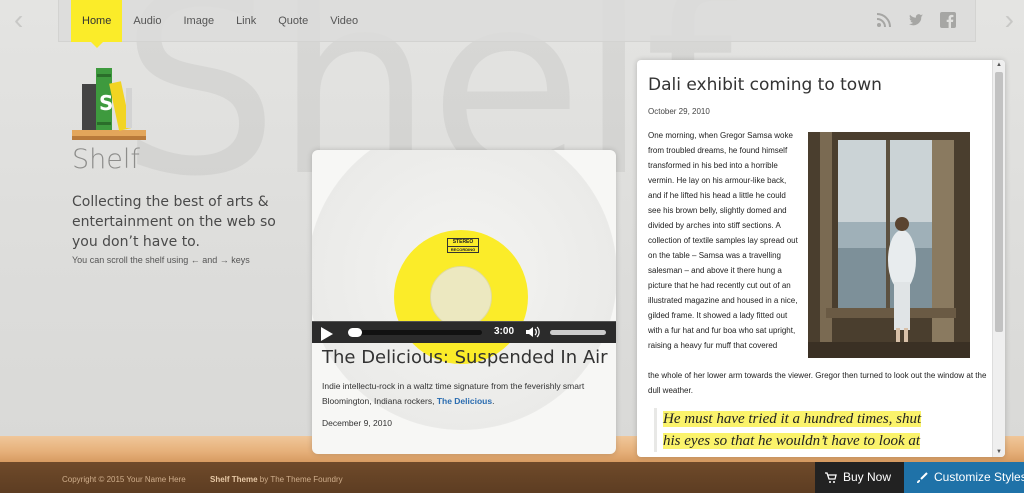 This screenshot has height=493, width=1024. I want to click on article-title: Dali exhibit coming to town, so click(765, 85).